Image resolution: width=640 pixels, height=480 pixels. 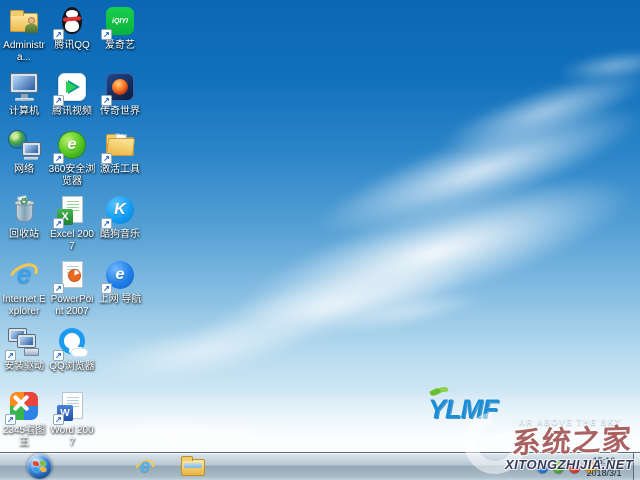 I want to click on excel-icon: X ↗, so click(x=71, y=211).